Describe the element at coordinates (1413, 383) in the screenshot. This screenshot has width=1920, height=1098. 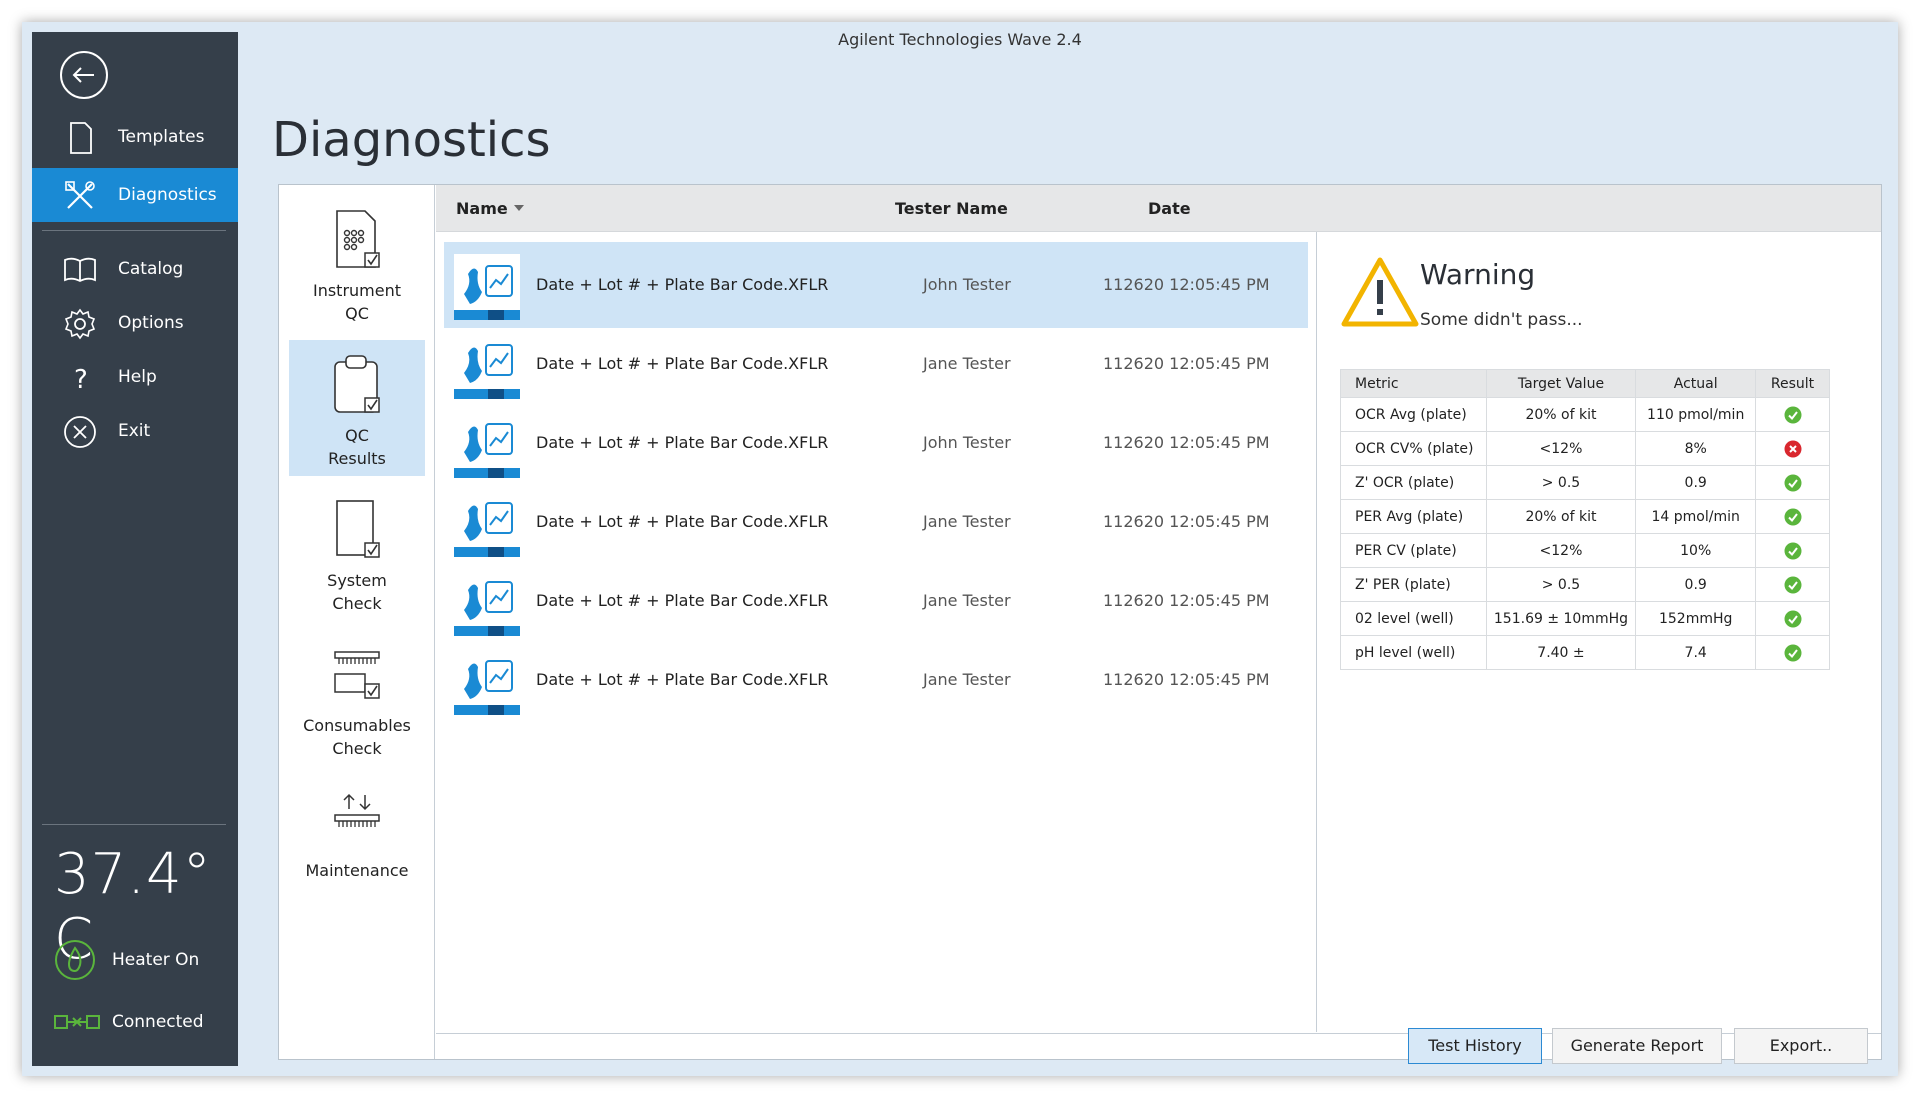
I see `column-header-metric: Metric` at that location.